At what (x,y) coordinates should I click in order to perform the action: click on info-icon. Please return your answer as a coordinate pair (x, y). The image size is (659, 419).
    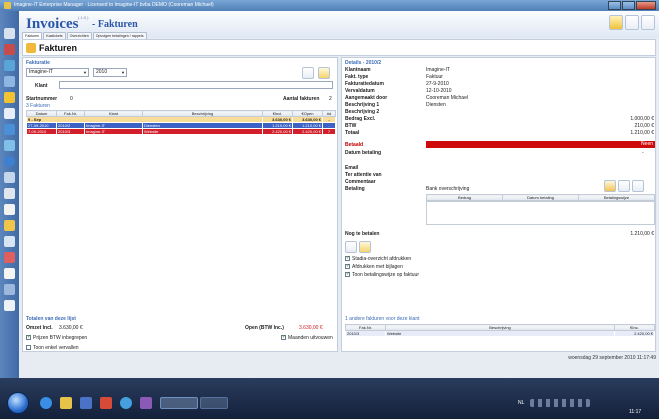
    Looking at the image, I should click on (9, 161).